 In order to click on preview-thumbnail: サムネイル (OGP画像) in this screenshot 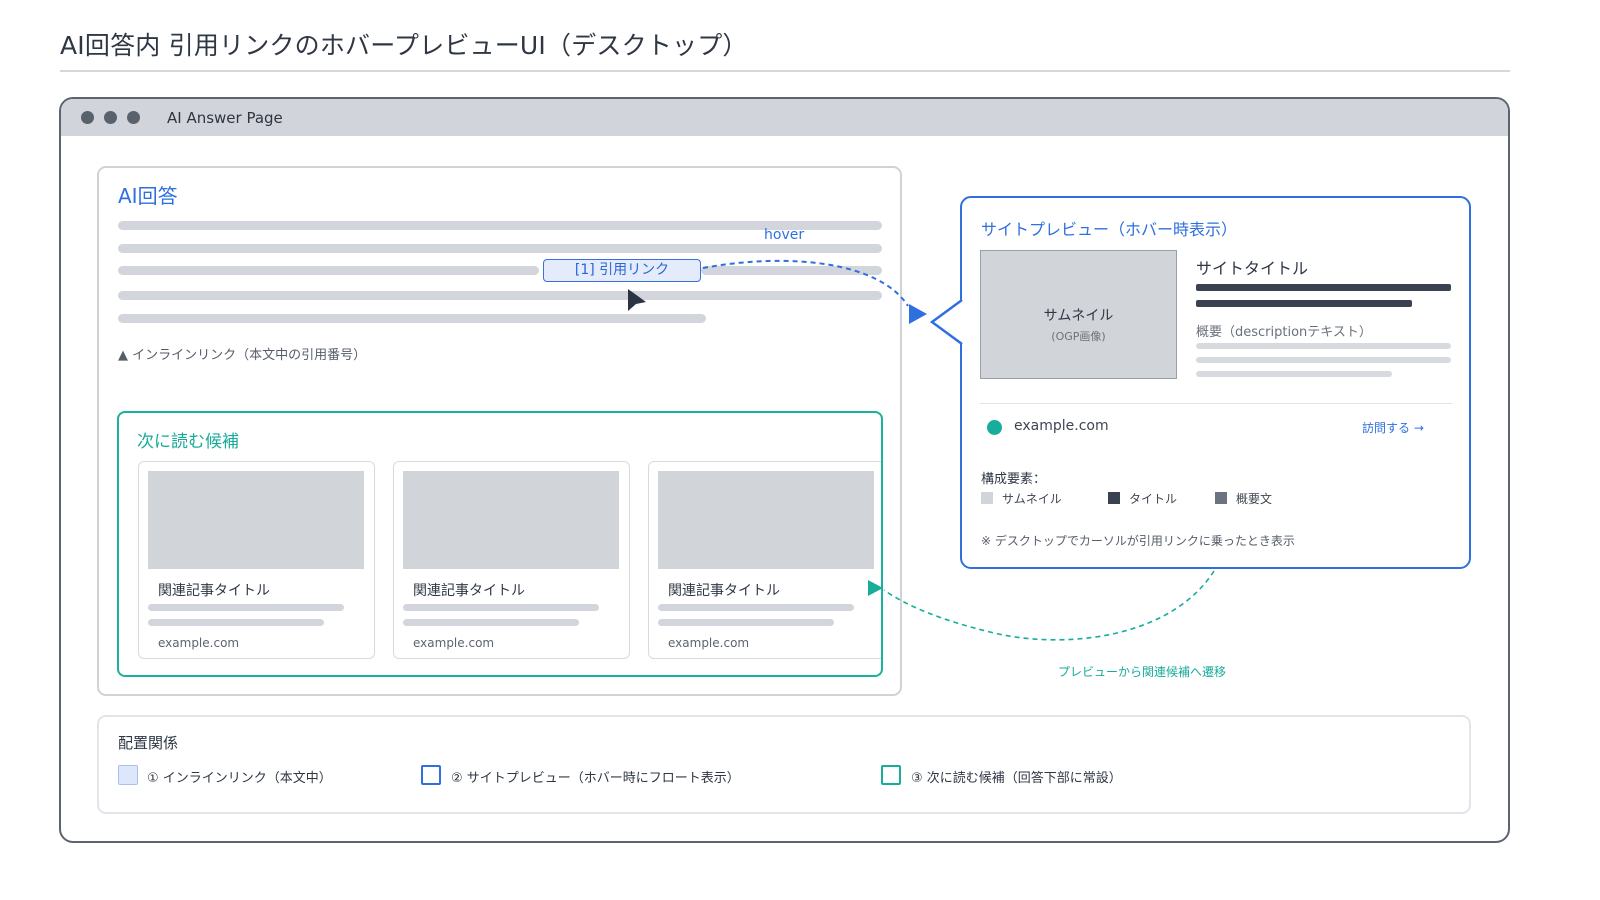, I will do `click(1078, 314)`.